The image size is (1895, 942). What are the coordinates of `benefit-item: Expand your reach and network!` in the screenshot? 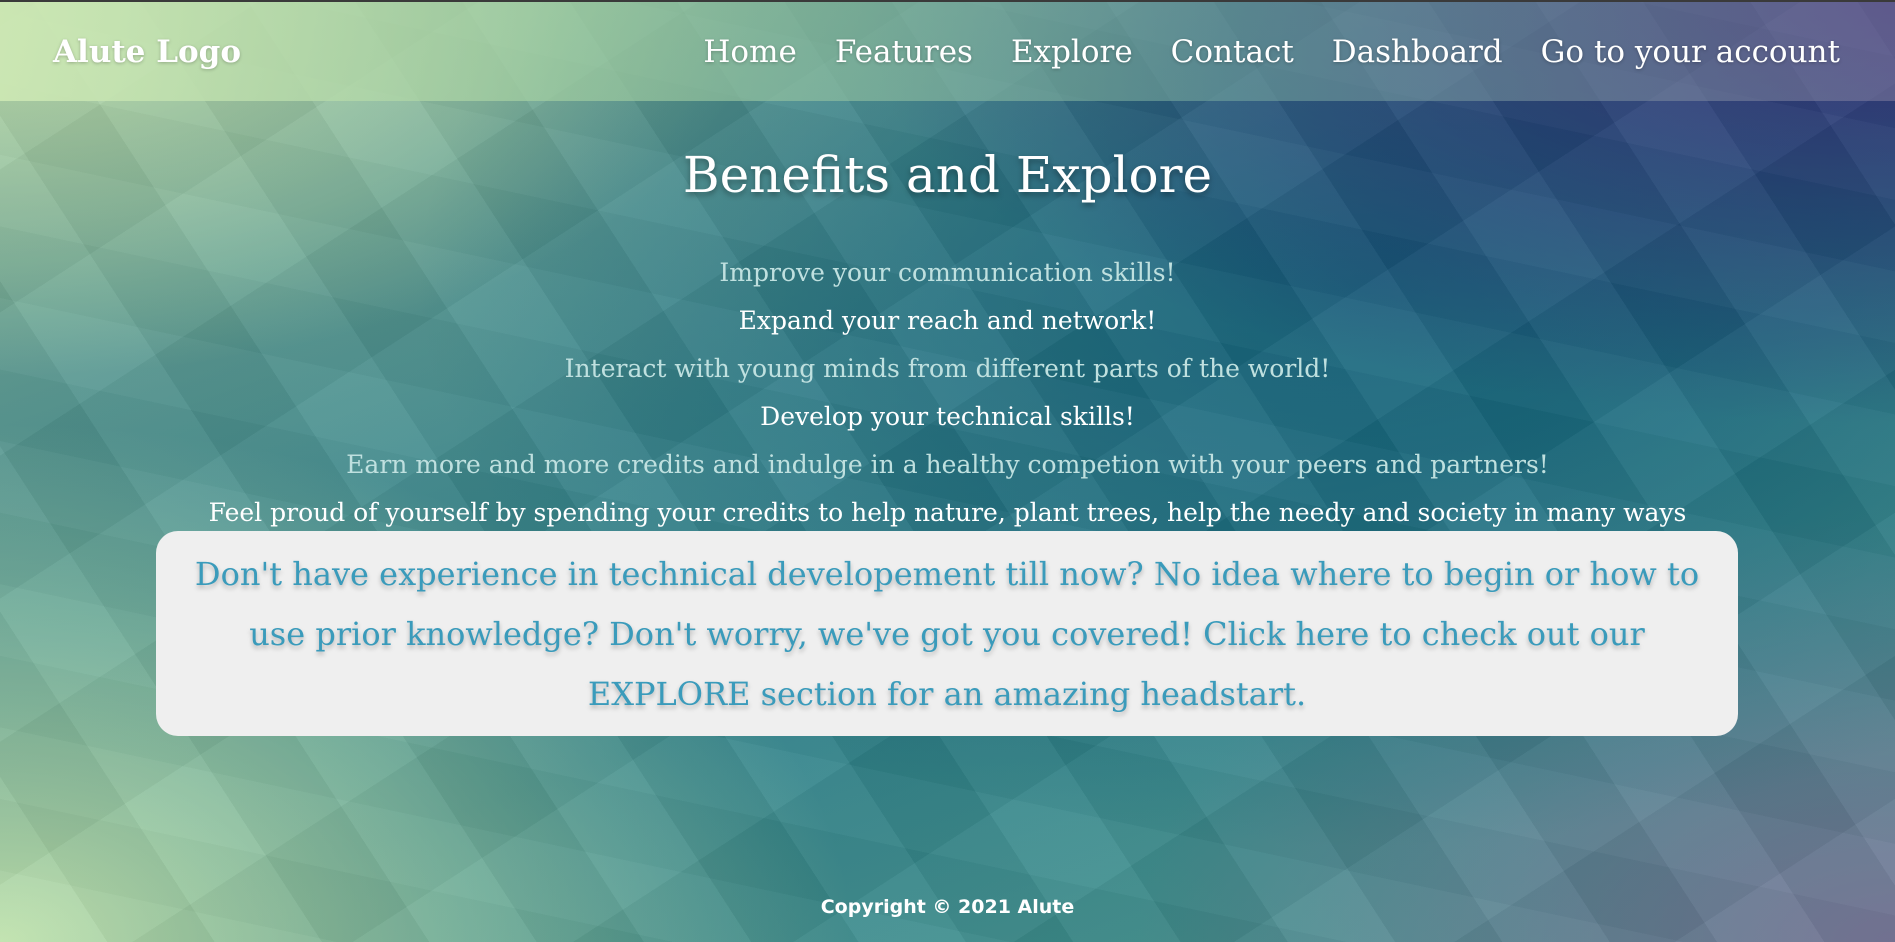 It's located at (947, 320).